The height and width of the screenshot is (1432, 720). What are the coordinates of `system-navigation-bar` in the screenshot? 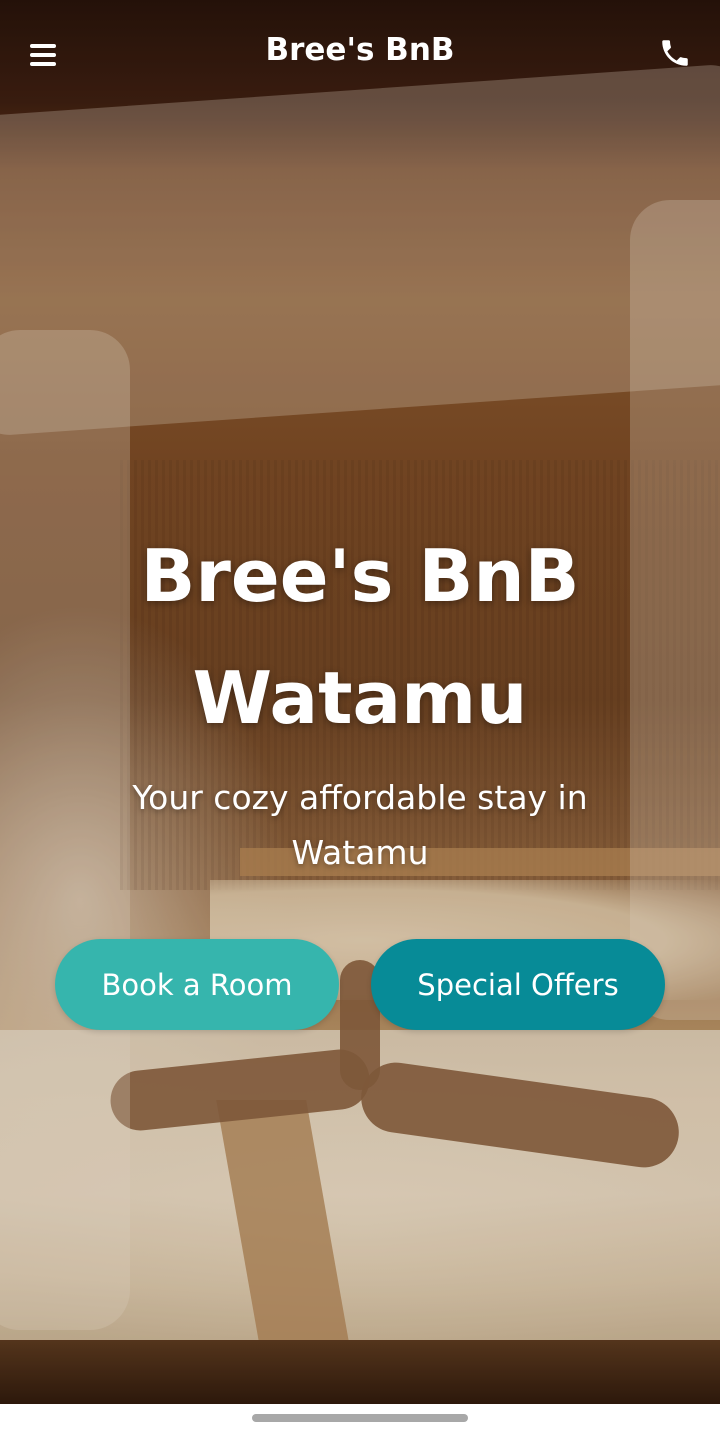 It's located at (360, 1418).